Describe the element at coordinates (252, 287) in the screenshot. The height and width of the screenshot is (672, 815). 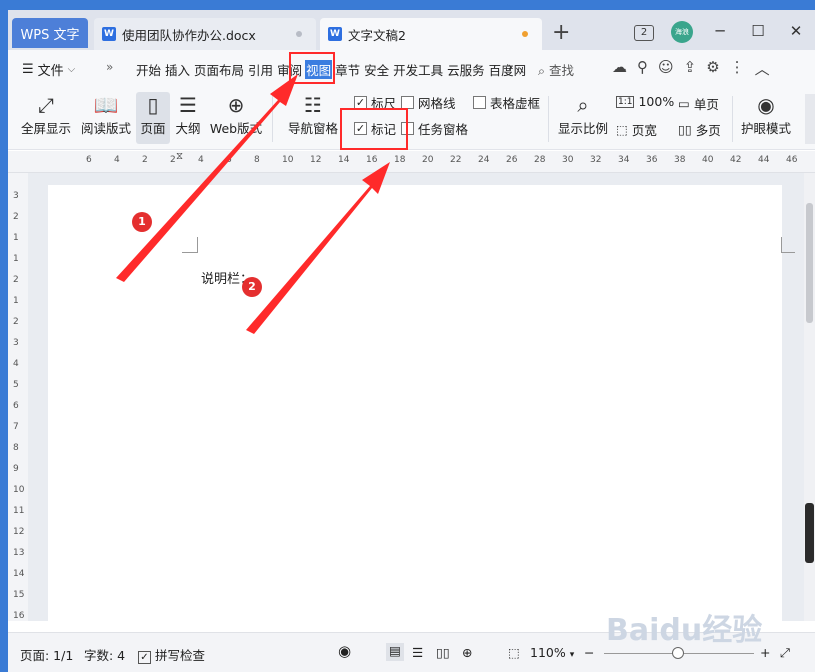
I see `step-2-marker: 2` at that location.